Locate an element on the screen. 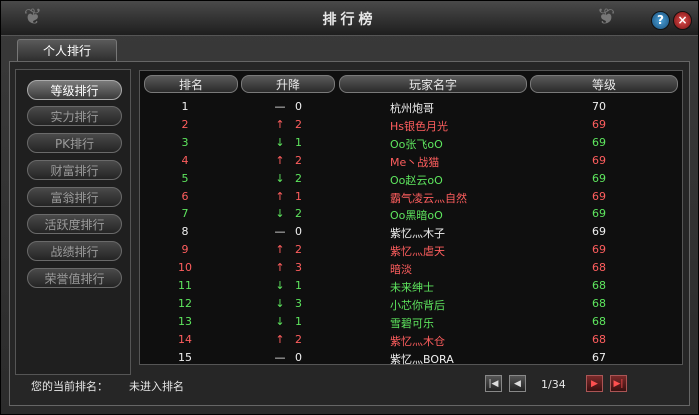 This screenshot has width=699, height=415. table-row: 9 ↑ 2 紫忆灬虐天 69 is located at coordinates (411, 249).